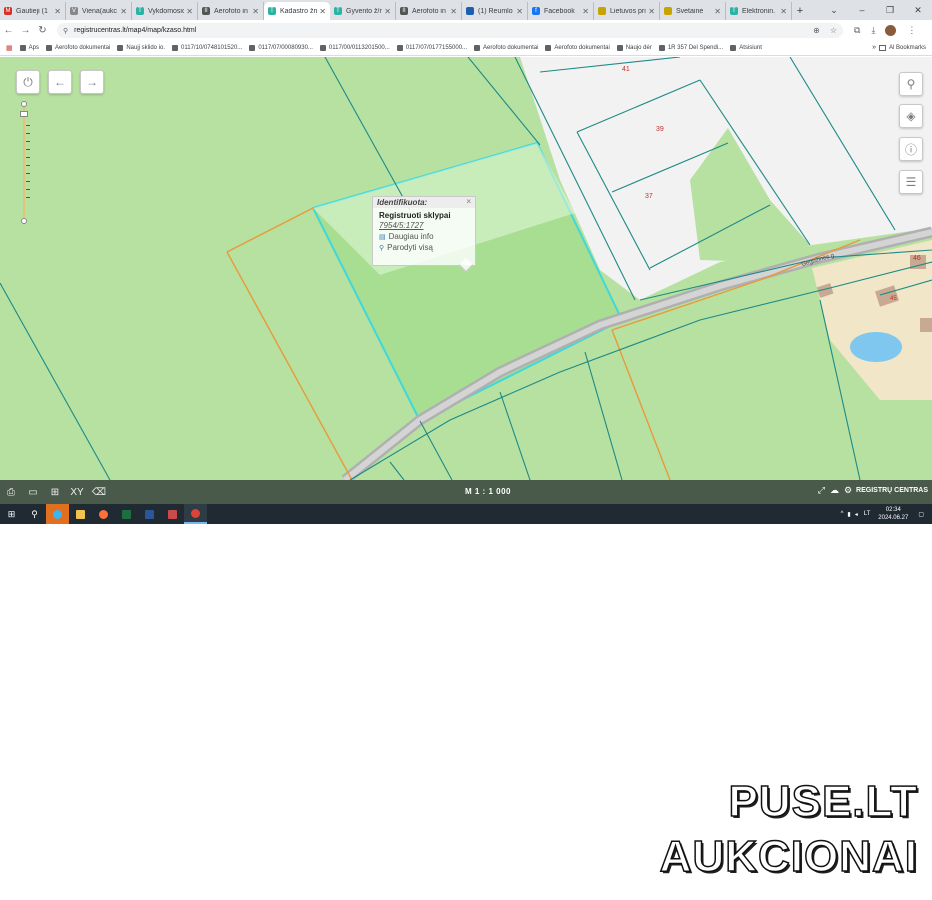  Describe the element at coordinates (834, 10) in the screenshot. I see `tab-search-icon: ⌄` at that location.